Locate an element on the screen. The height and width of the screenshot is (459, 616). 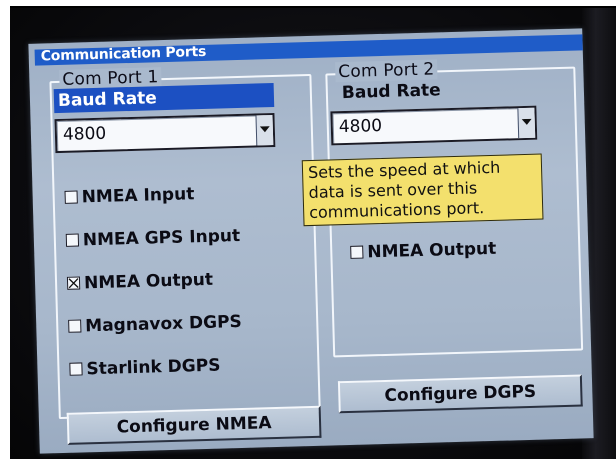
com-port-2-baud-value: 4800 is located at coordinates (360, 126).